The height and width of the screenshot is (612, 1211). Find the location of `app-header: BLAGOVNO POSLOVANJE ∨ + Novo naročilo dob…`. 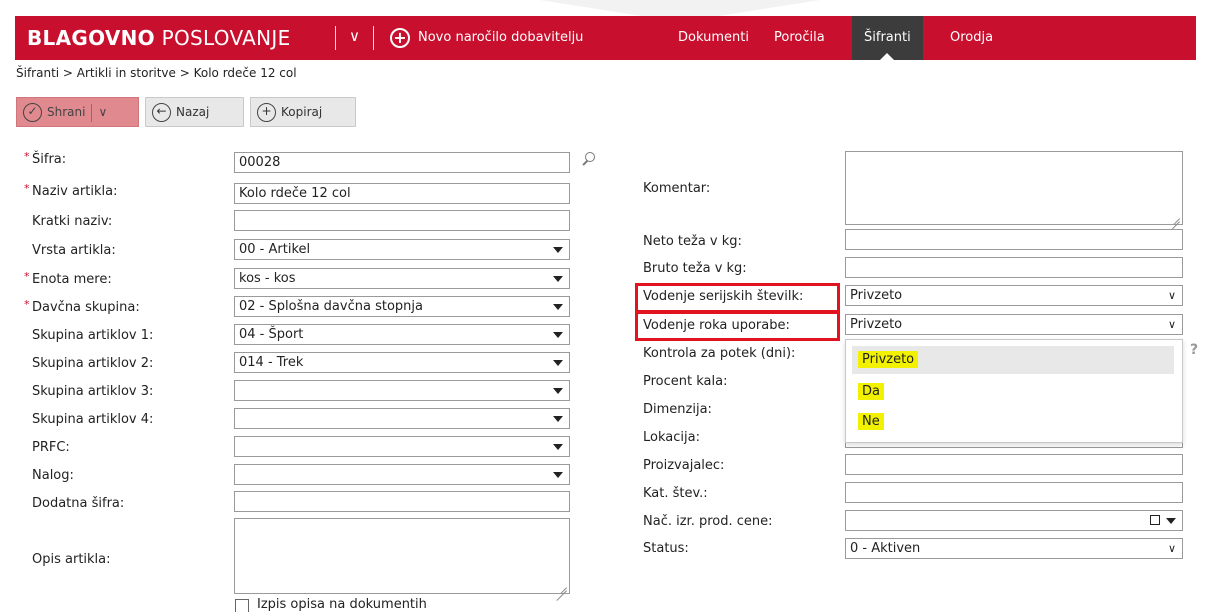

app-header: BLAGOVNO POSLOVANJE ∨ + Novo naročilo dob… is located at coordinates (605, 38).